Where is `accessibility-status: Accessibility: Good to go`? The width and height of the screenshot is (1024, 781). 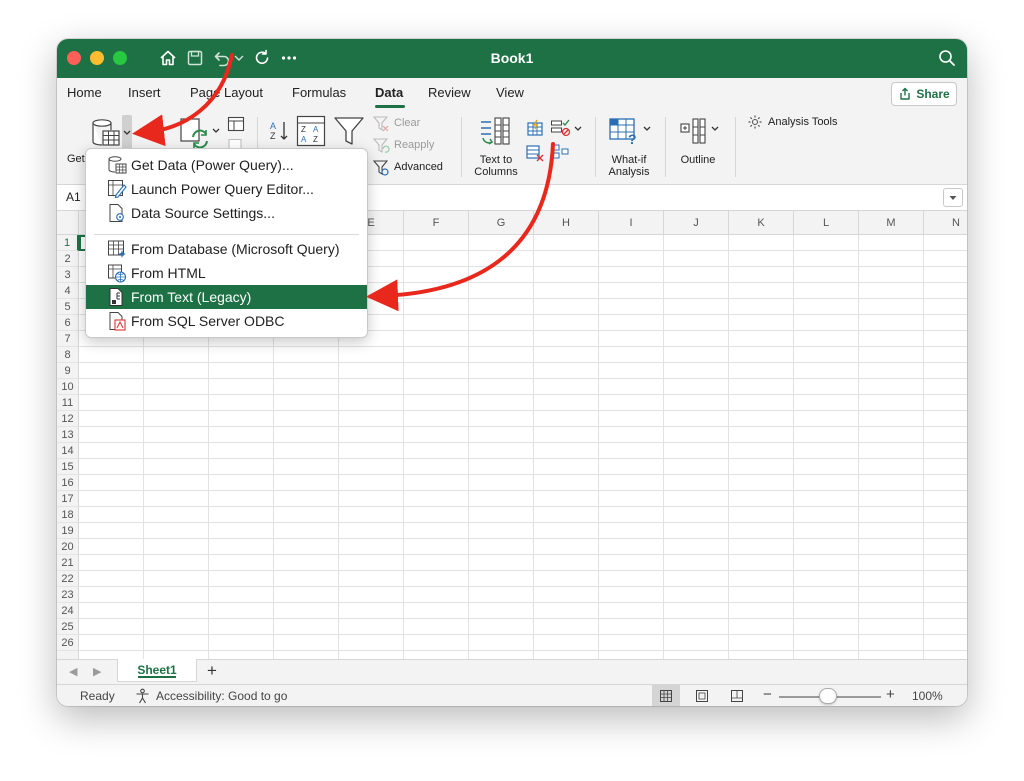
accessibility-status: Accessibility: Good to go is located at coordinates (221, 696).